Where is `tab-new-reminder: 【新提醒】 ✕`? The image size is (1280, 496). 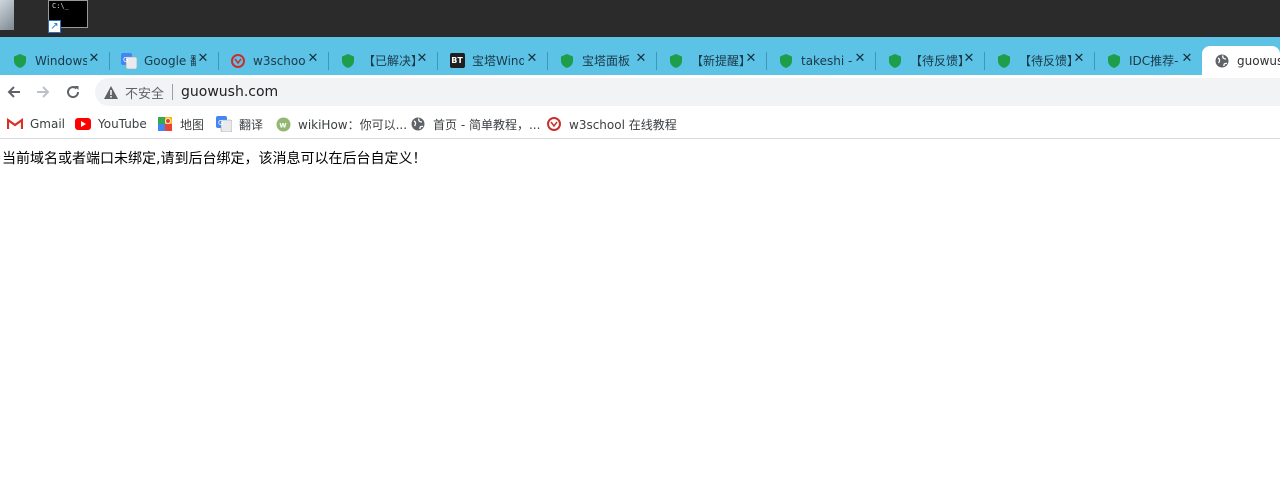 tab-new-reminder: 【新提醒】 ✕ is located at coordinates (711, 60).